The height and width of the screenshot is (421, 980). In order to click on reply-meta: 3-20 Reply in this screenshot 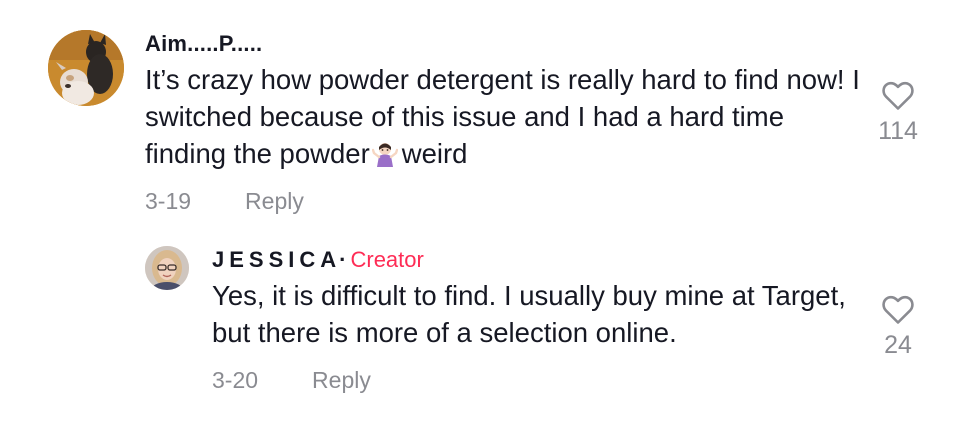, I will do `click(570, 380)`.